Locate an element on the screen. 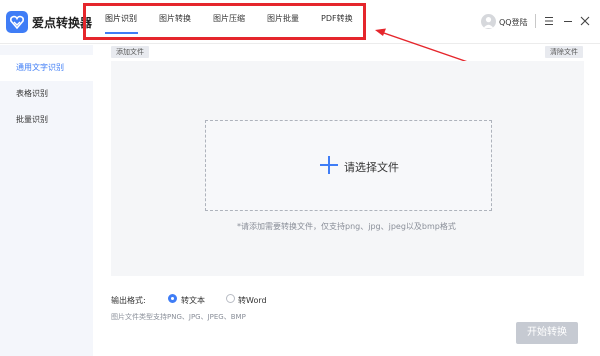 Image resolution: width=600 pixels, height=356 pixels. qq-login-link: QQ登陆 is located at coordinates (513, 22).